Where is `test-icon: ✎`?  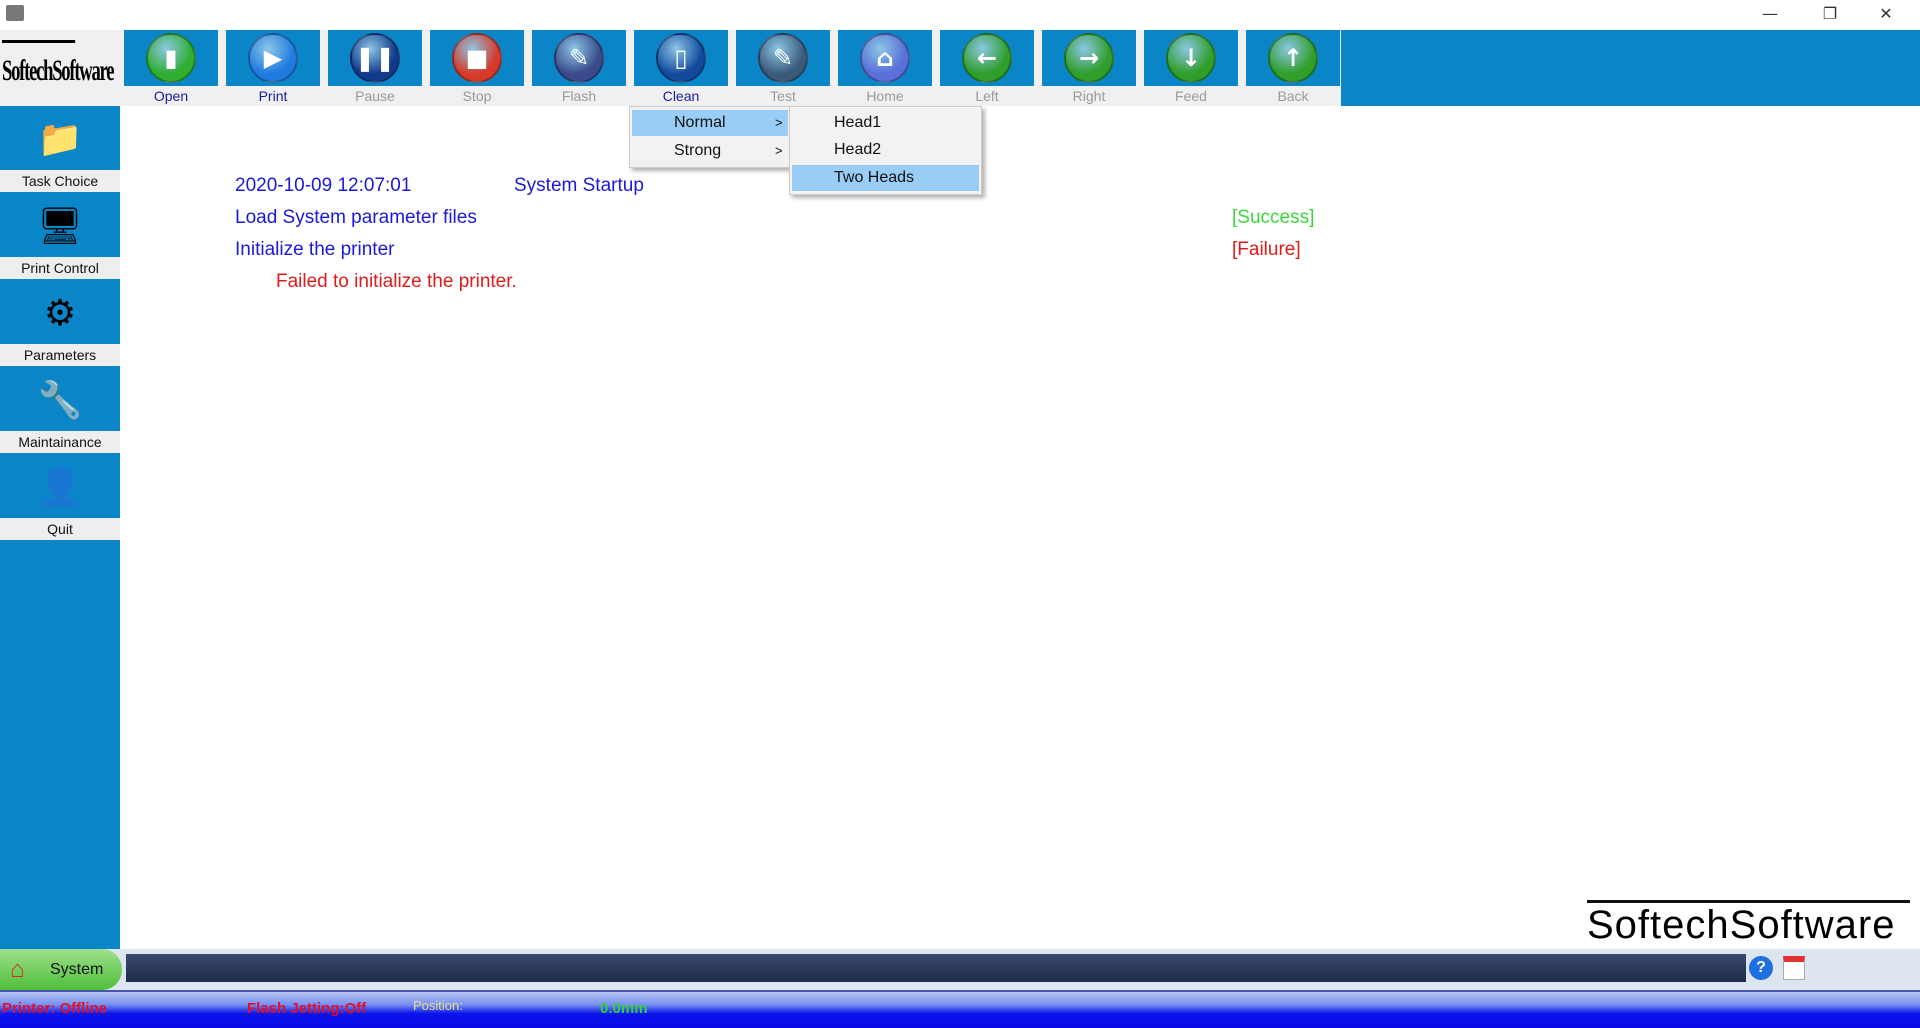 test-icon: ✎ is located at coordinates (783, 58).